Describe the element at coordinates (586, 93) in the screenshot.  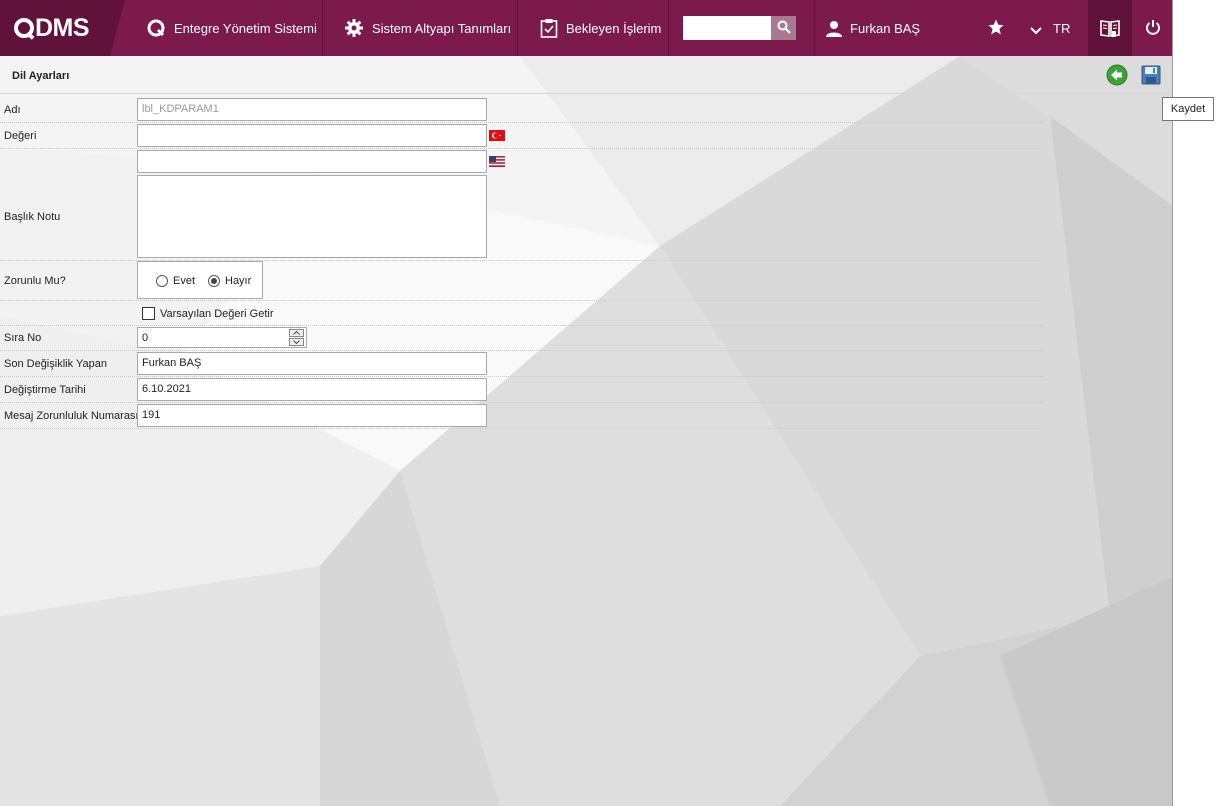
I see `title-divider` at that location.